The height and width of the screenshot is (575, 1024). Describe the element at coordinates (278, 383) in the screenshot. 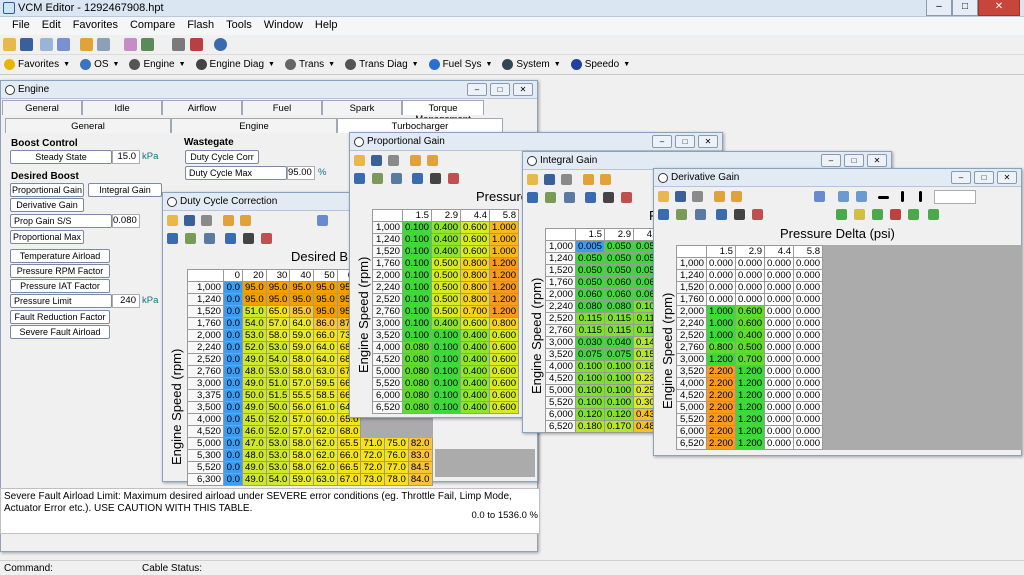

I see `table-cell: 51.0` at that location.